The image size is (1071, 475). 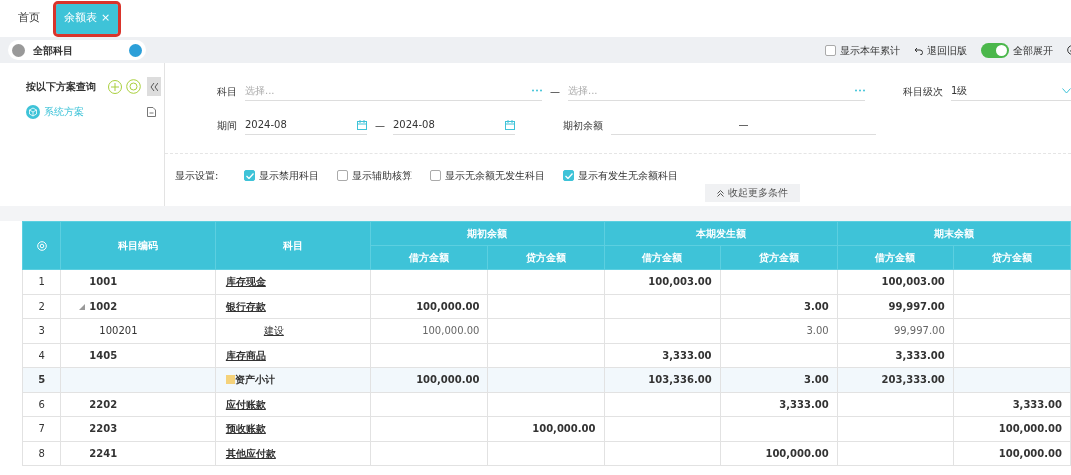 What do you see at coordinates (197, 176) in the screenshot?
I see `settings-label: 显示设置:` at bounding box center [197, 176].